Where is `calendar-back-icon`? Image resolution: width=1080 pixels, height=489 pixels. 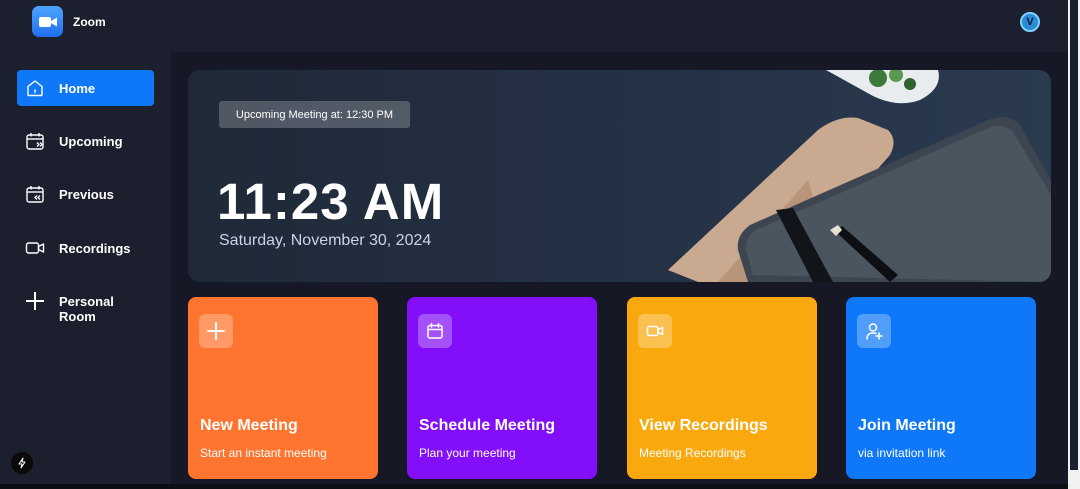
calendar-back-icon is located at coordinates (35, 194).